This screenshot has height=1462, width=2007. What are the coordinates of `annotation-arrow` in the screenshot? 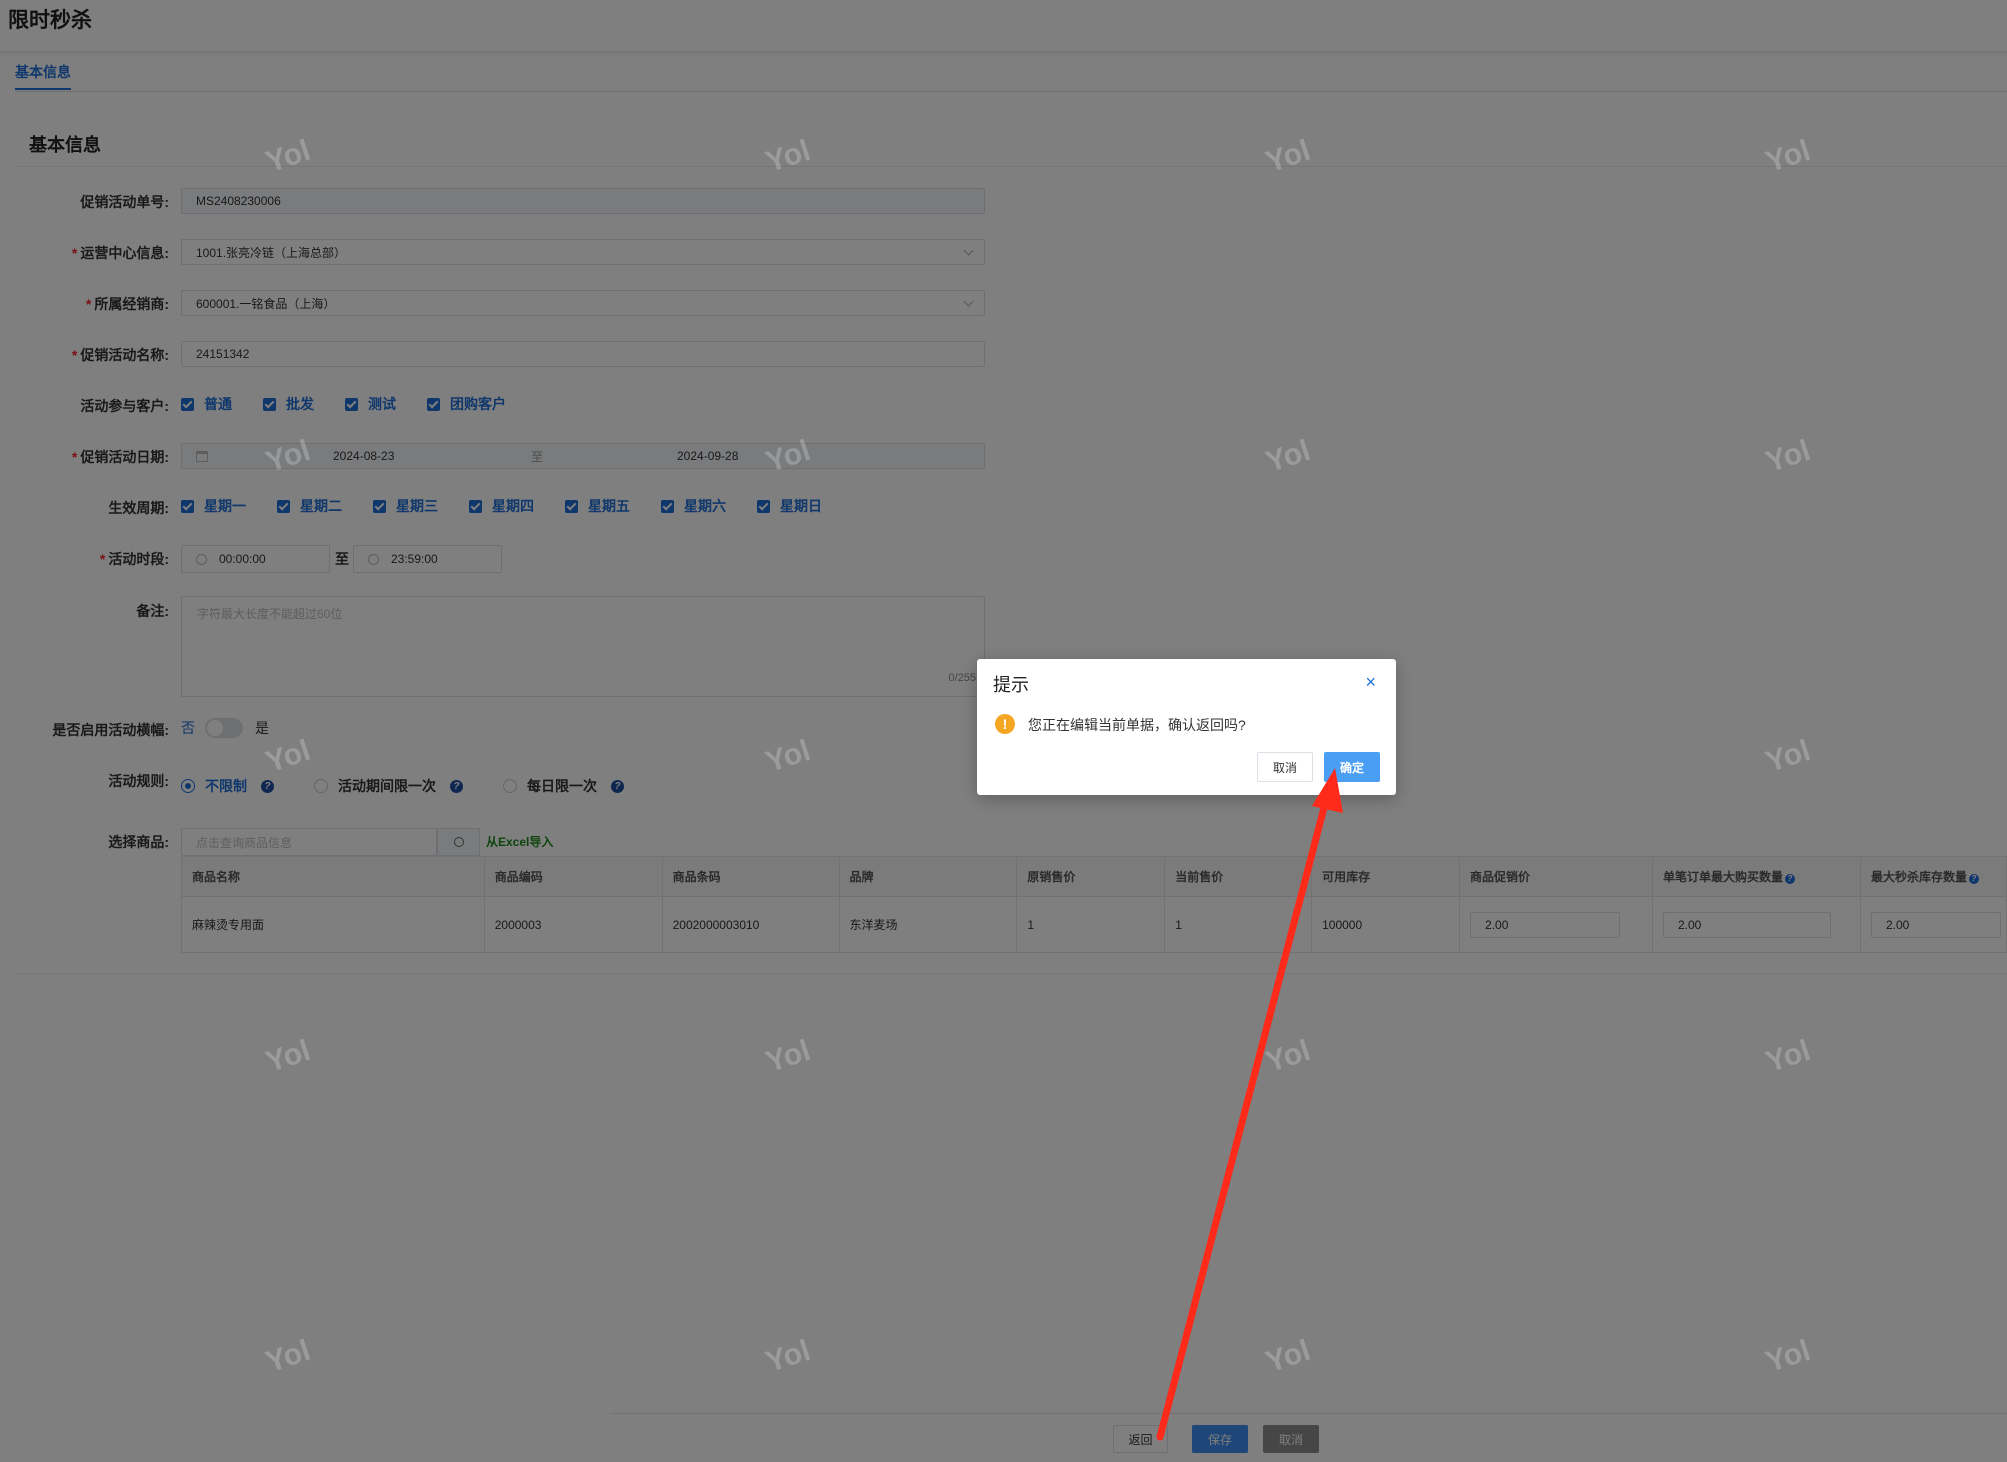 It's located at (1249, 1104).